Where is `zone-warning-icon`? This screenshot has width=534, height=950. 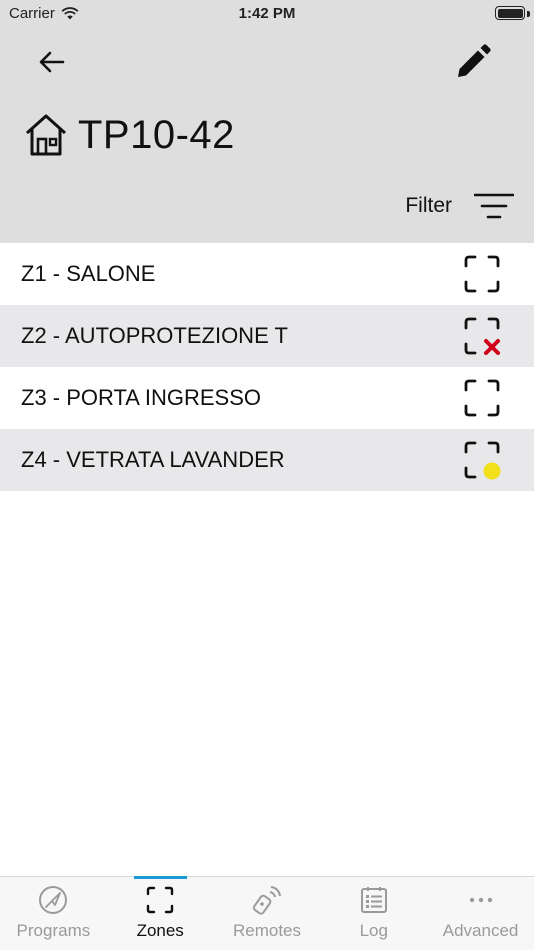 zone-warning-icon is located at coordinates (482, 460).